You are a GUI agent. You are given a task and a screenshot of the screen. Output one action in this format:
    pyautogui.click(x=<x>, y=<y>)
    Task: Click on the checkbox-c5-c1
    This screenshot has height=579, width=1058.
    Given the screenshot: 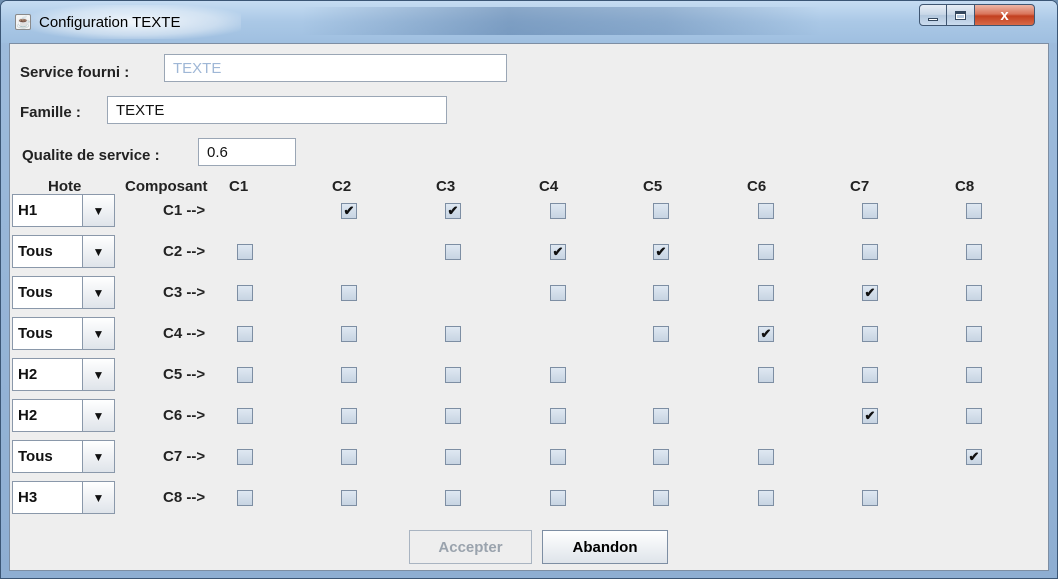 What is the action you would take?
    pyautogui.click(x=245, y=375)
    